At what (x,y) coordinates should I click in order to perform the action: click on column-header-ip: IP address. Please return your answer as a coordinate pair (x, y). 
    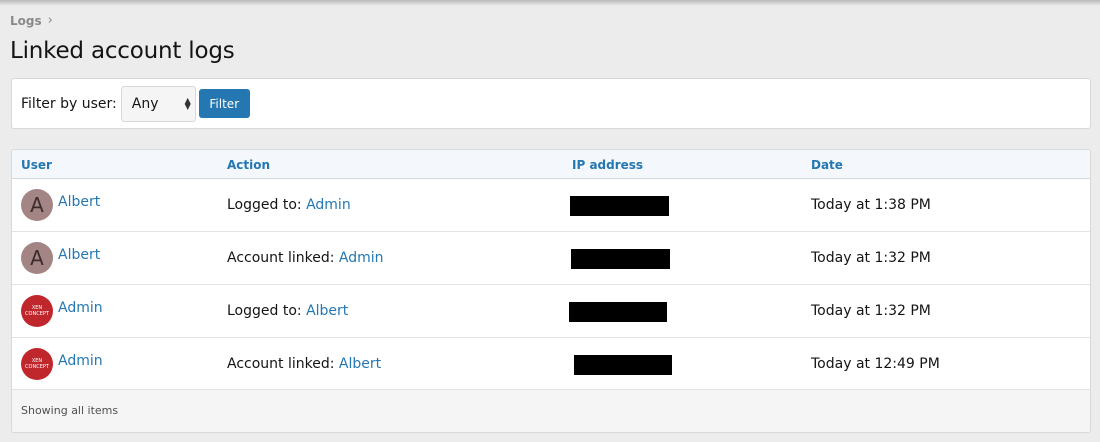
    Looking at the image, I should click on (607, 165).